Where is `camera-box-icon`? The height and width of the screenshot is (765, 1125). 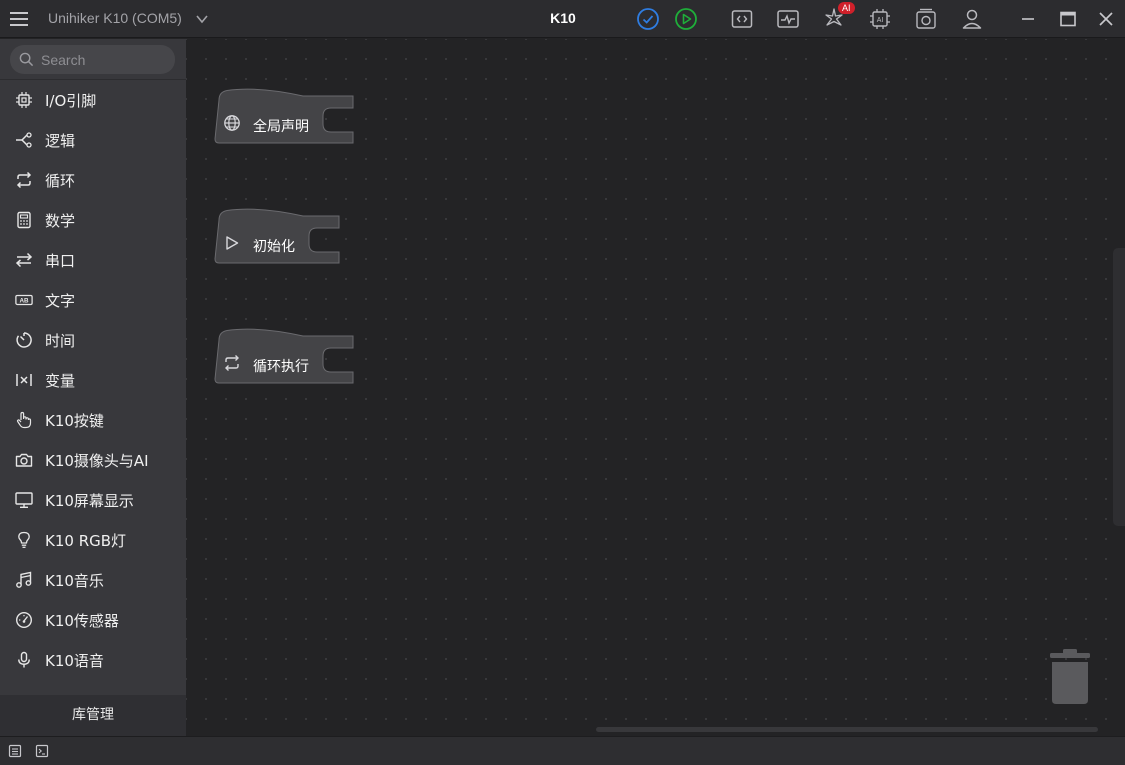
camera-box-icon is located at coordinates (926, 19).